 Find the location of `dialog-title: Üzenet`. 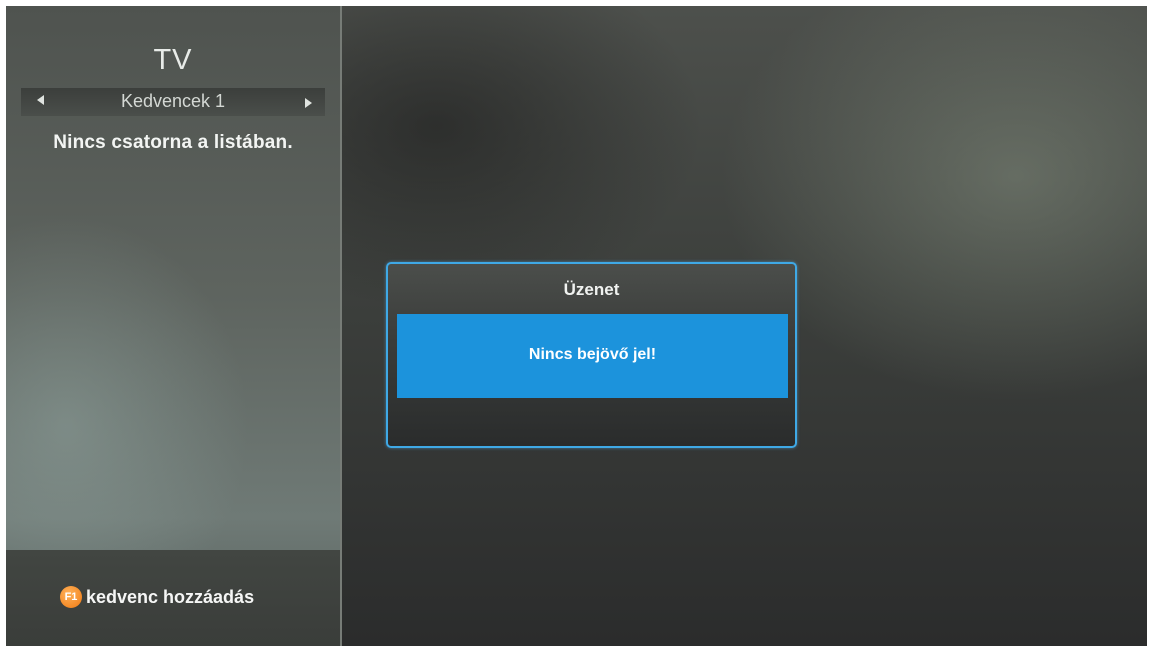

dialog-title: Üzenet is located at coordinates (591, 289).